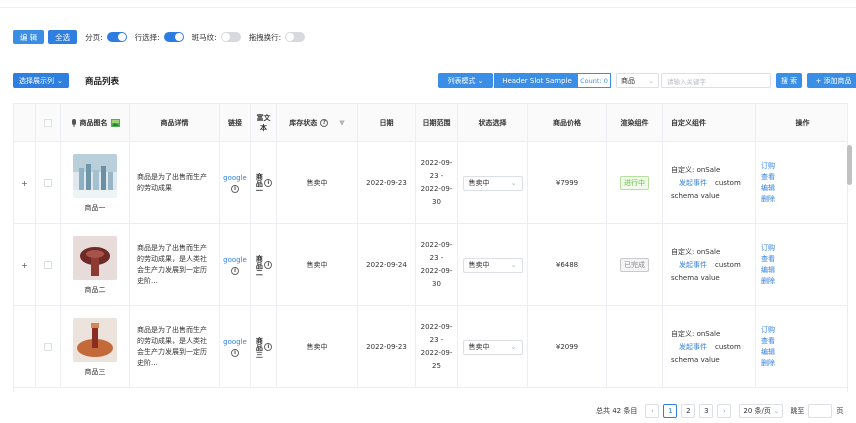  I want to click on select-column-header, so click(48, 123).